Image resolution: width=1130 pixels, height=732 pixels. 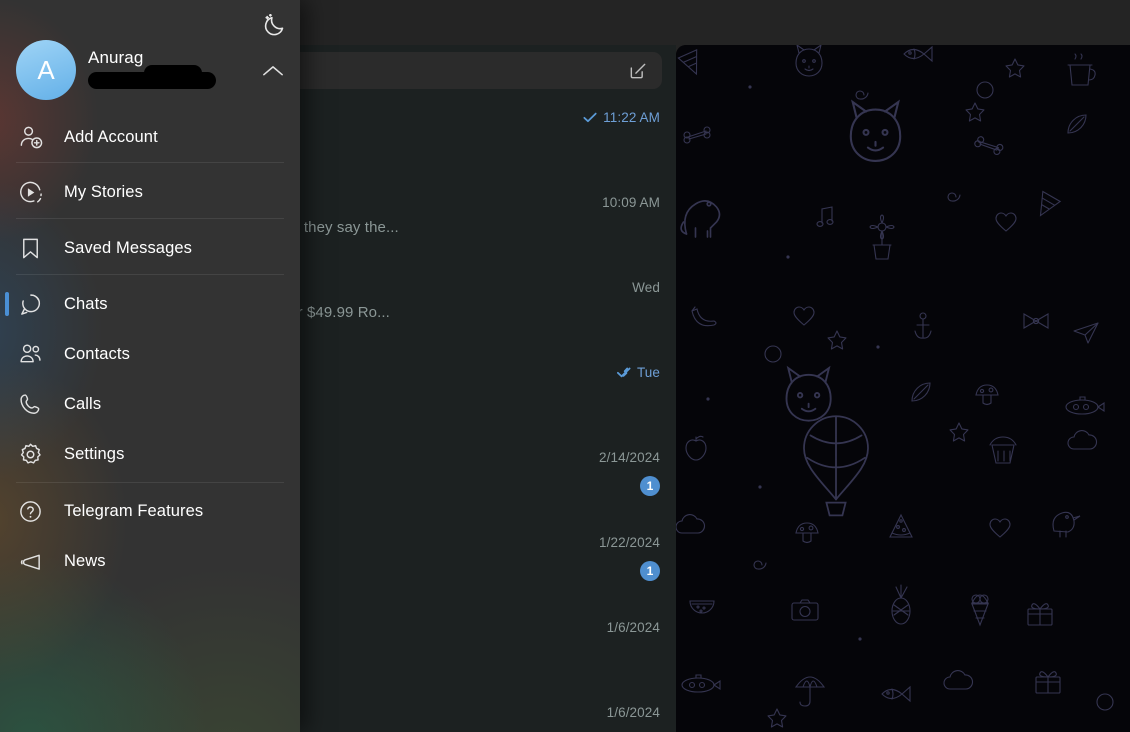 I want to click on menu-item-label: News, so click(x=85, y=560).